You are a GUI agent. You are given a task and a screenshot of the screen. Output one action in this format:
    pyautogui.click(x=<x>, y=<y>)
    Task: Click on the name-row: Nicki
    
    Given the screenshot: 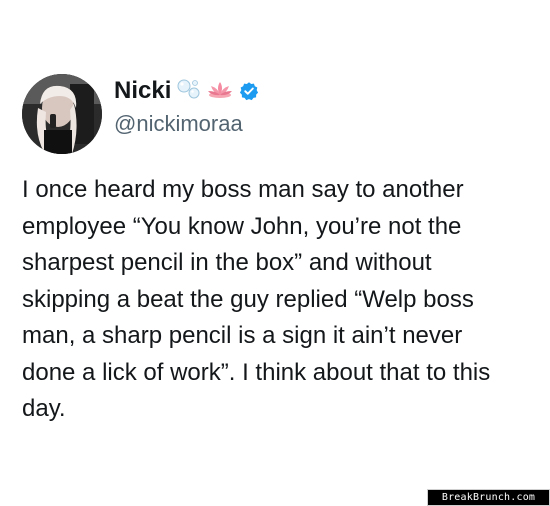 What is the action you would take?
    pyautogui.click(x=186, y=91)
    